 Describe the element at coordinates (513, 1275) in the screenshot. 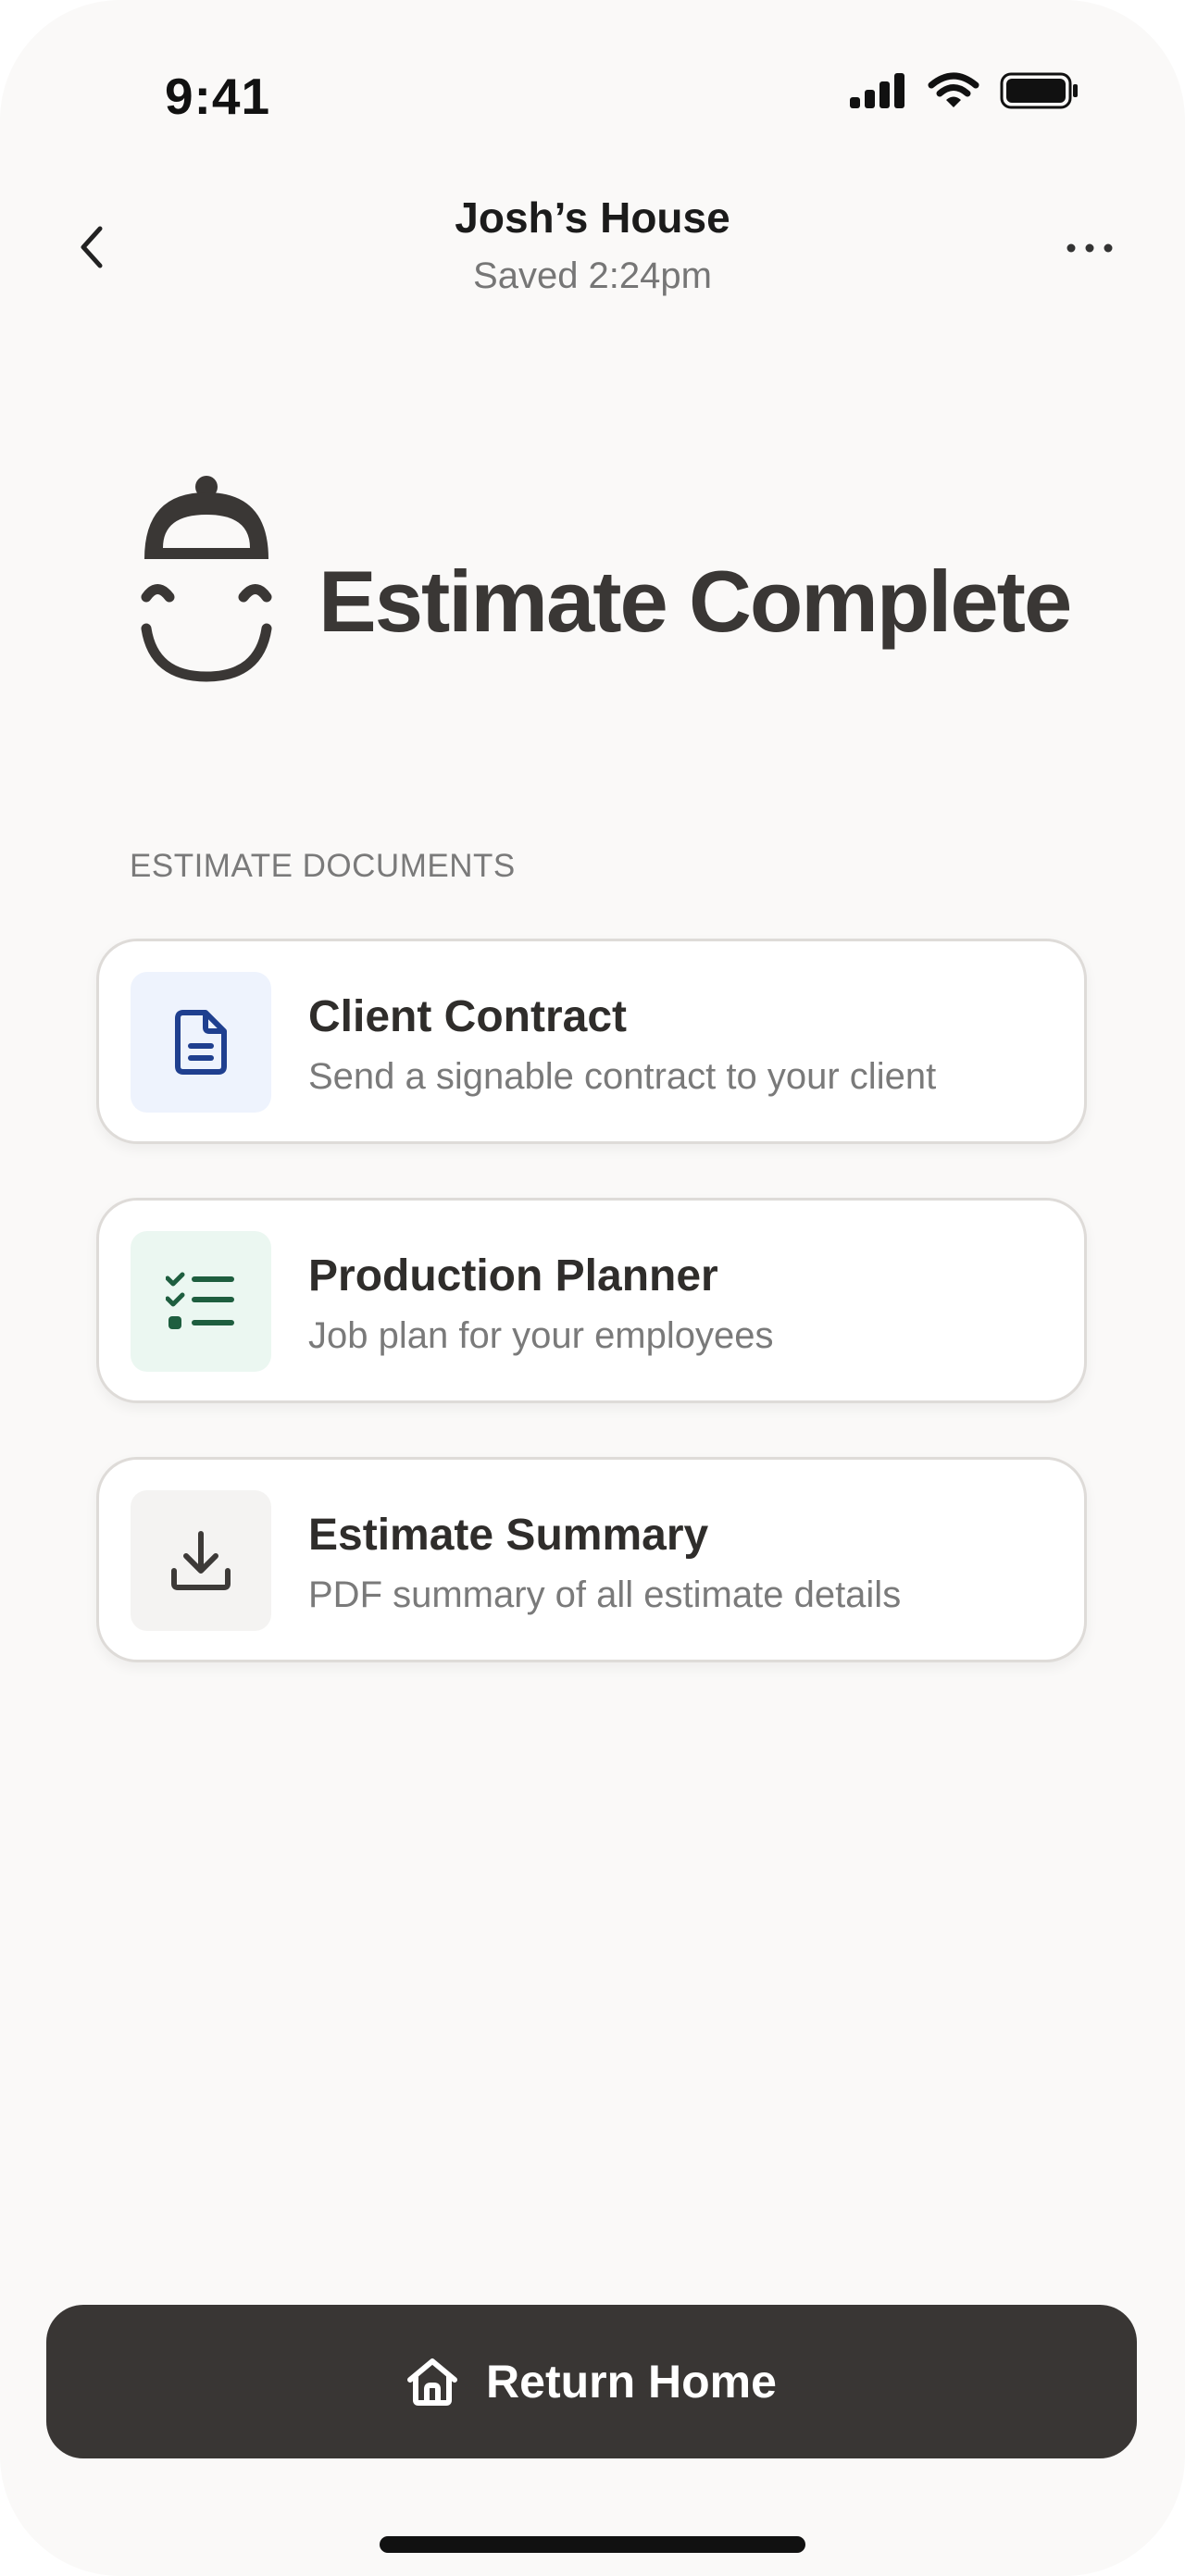

I see `card-title: Production Planner` at that location.